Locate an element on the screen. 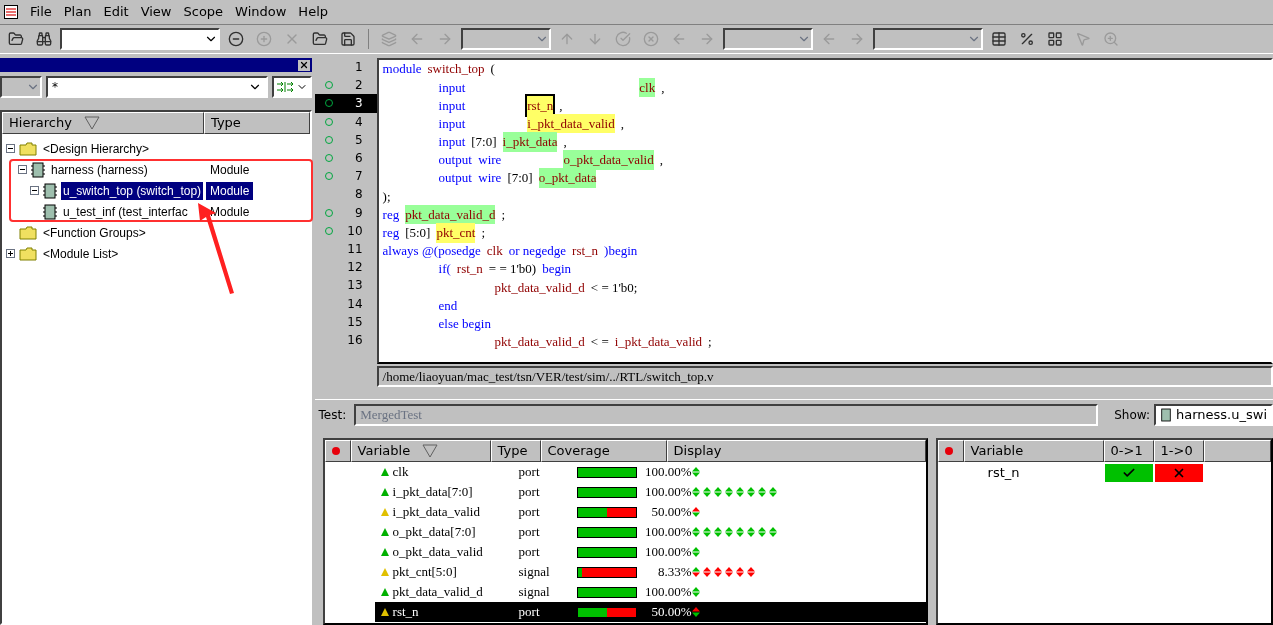  file-path-bar: /home/liaoyuan/mac_test/tsn/VER/test/sim/../RTL/switch_top.v is located at coordinates (824, 376).